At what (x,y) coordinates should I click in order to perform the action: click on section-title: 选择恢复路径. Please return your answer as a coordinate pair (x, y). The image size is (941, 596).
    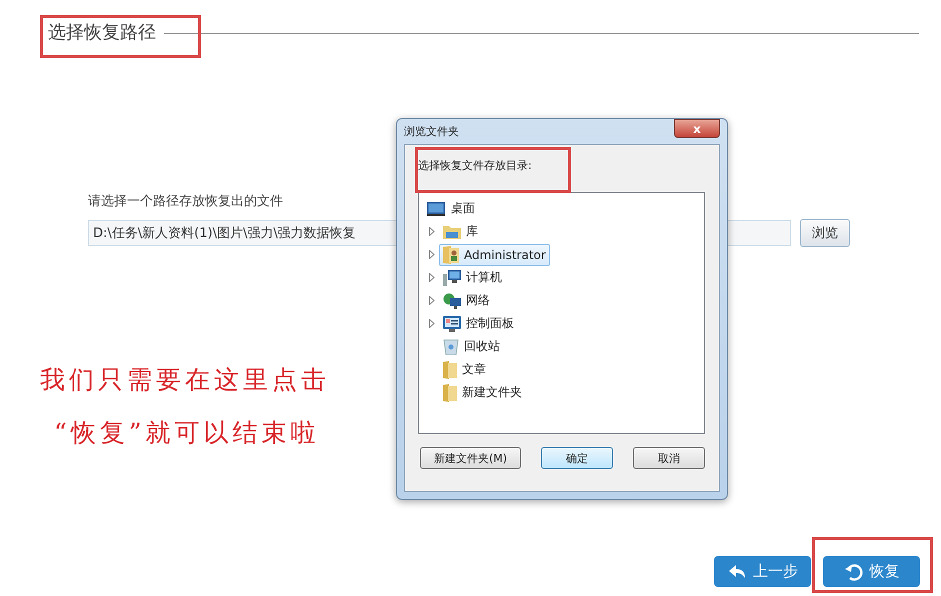
    Looking at the image, I should click on (102, 32).